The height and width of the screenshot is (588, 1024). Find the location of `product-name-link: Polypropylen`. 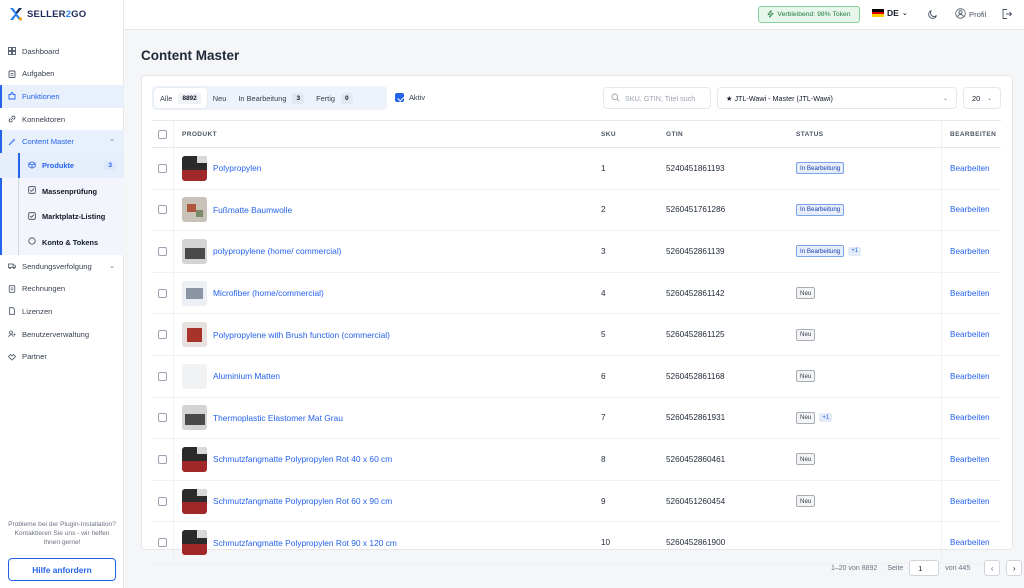

product-name-link: Polypropylen is located at coordinates (237, 168).